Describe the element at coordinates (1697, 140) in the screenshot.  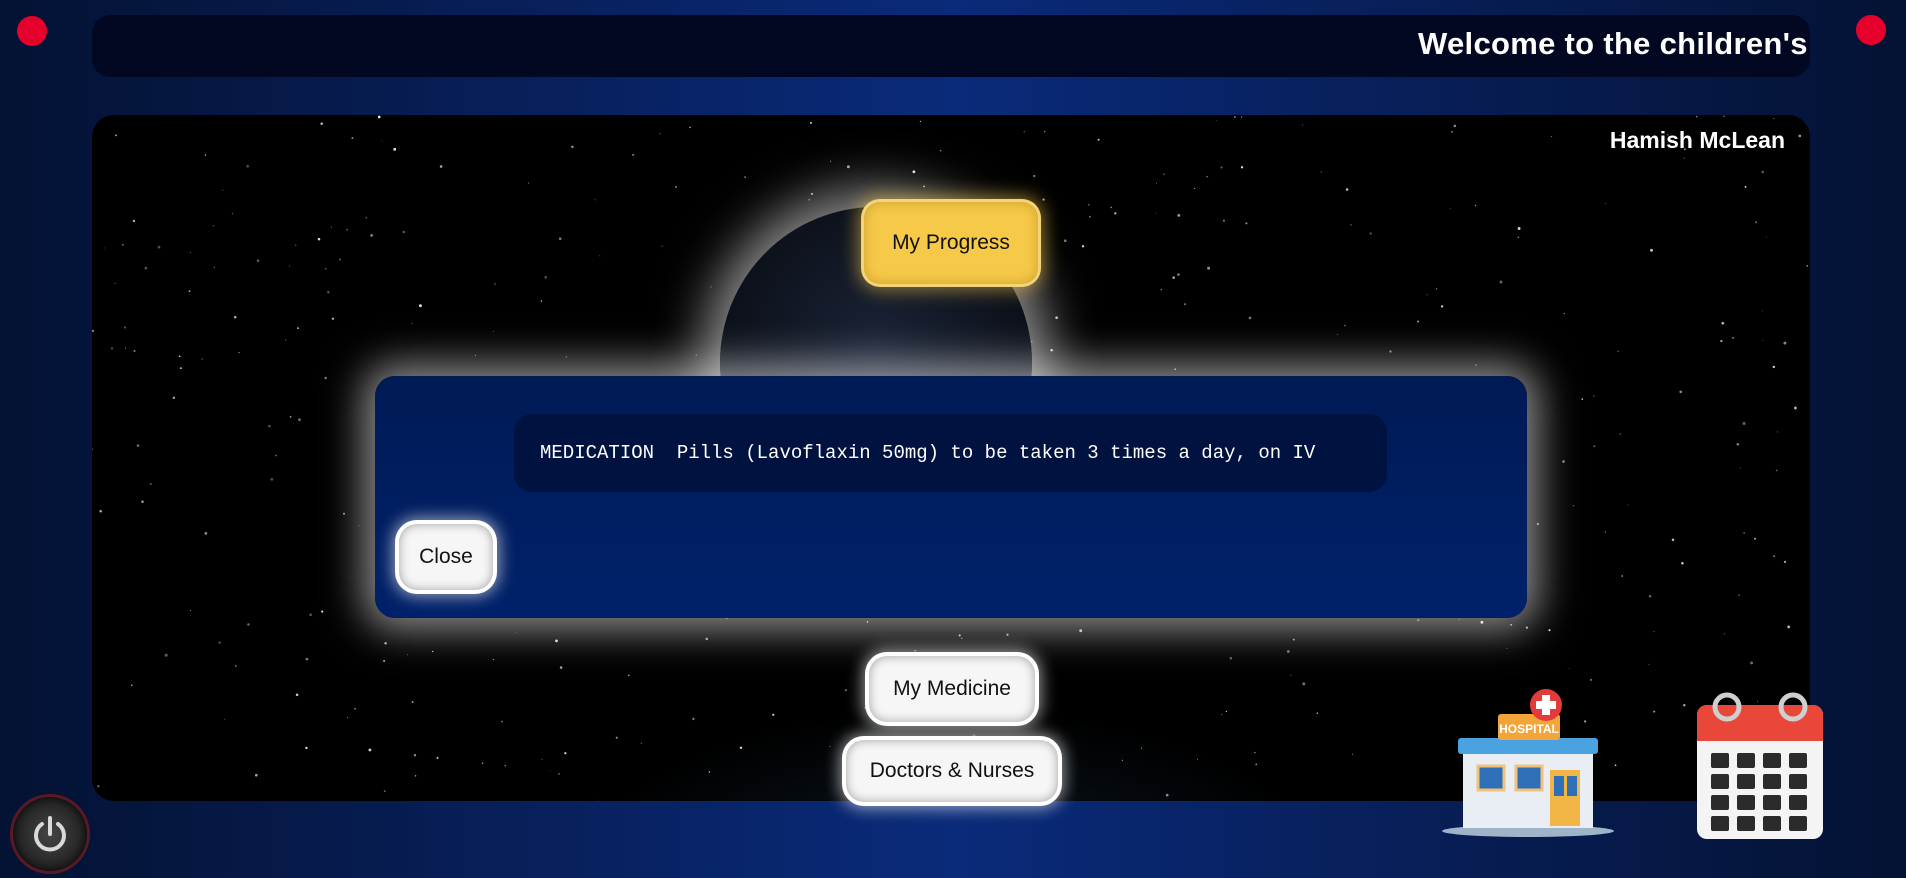
I see `user-name: Hamish McLean` at that location.